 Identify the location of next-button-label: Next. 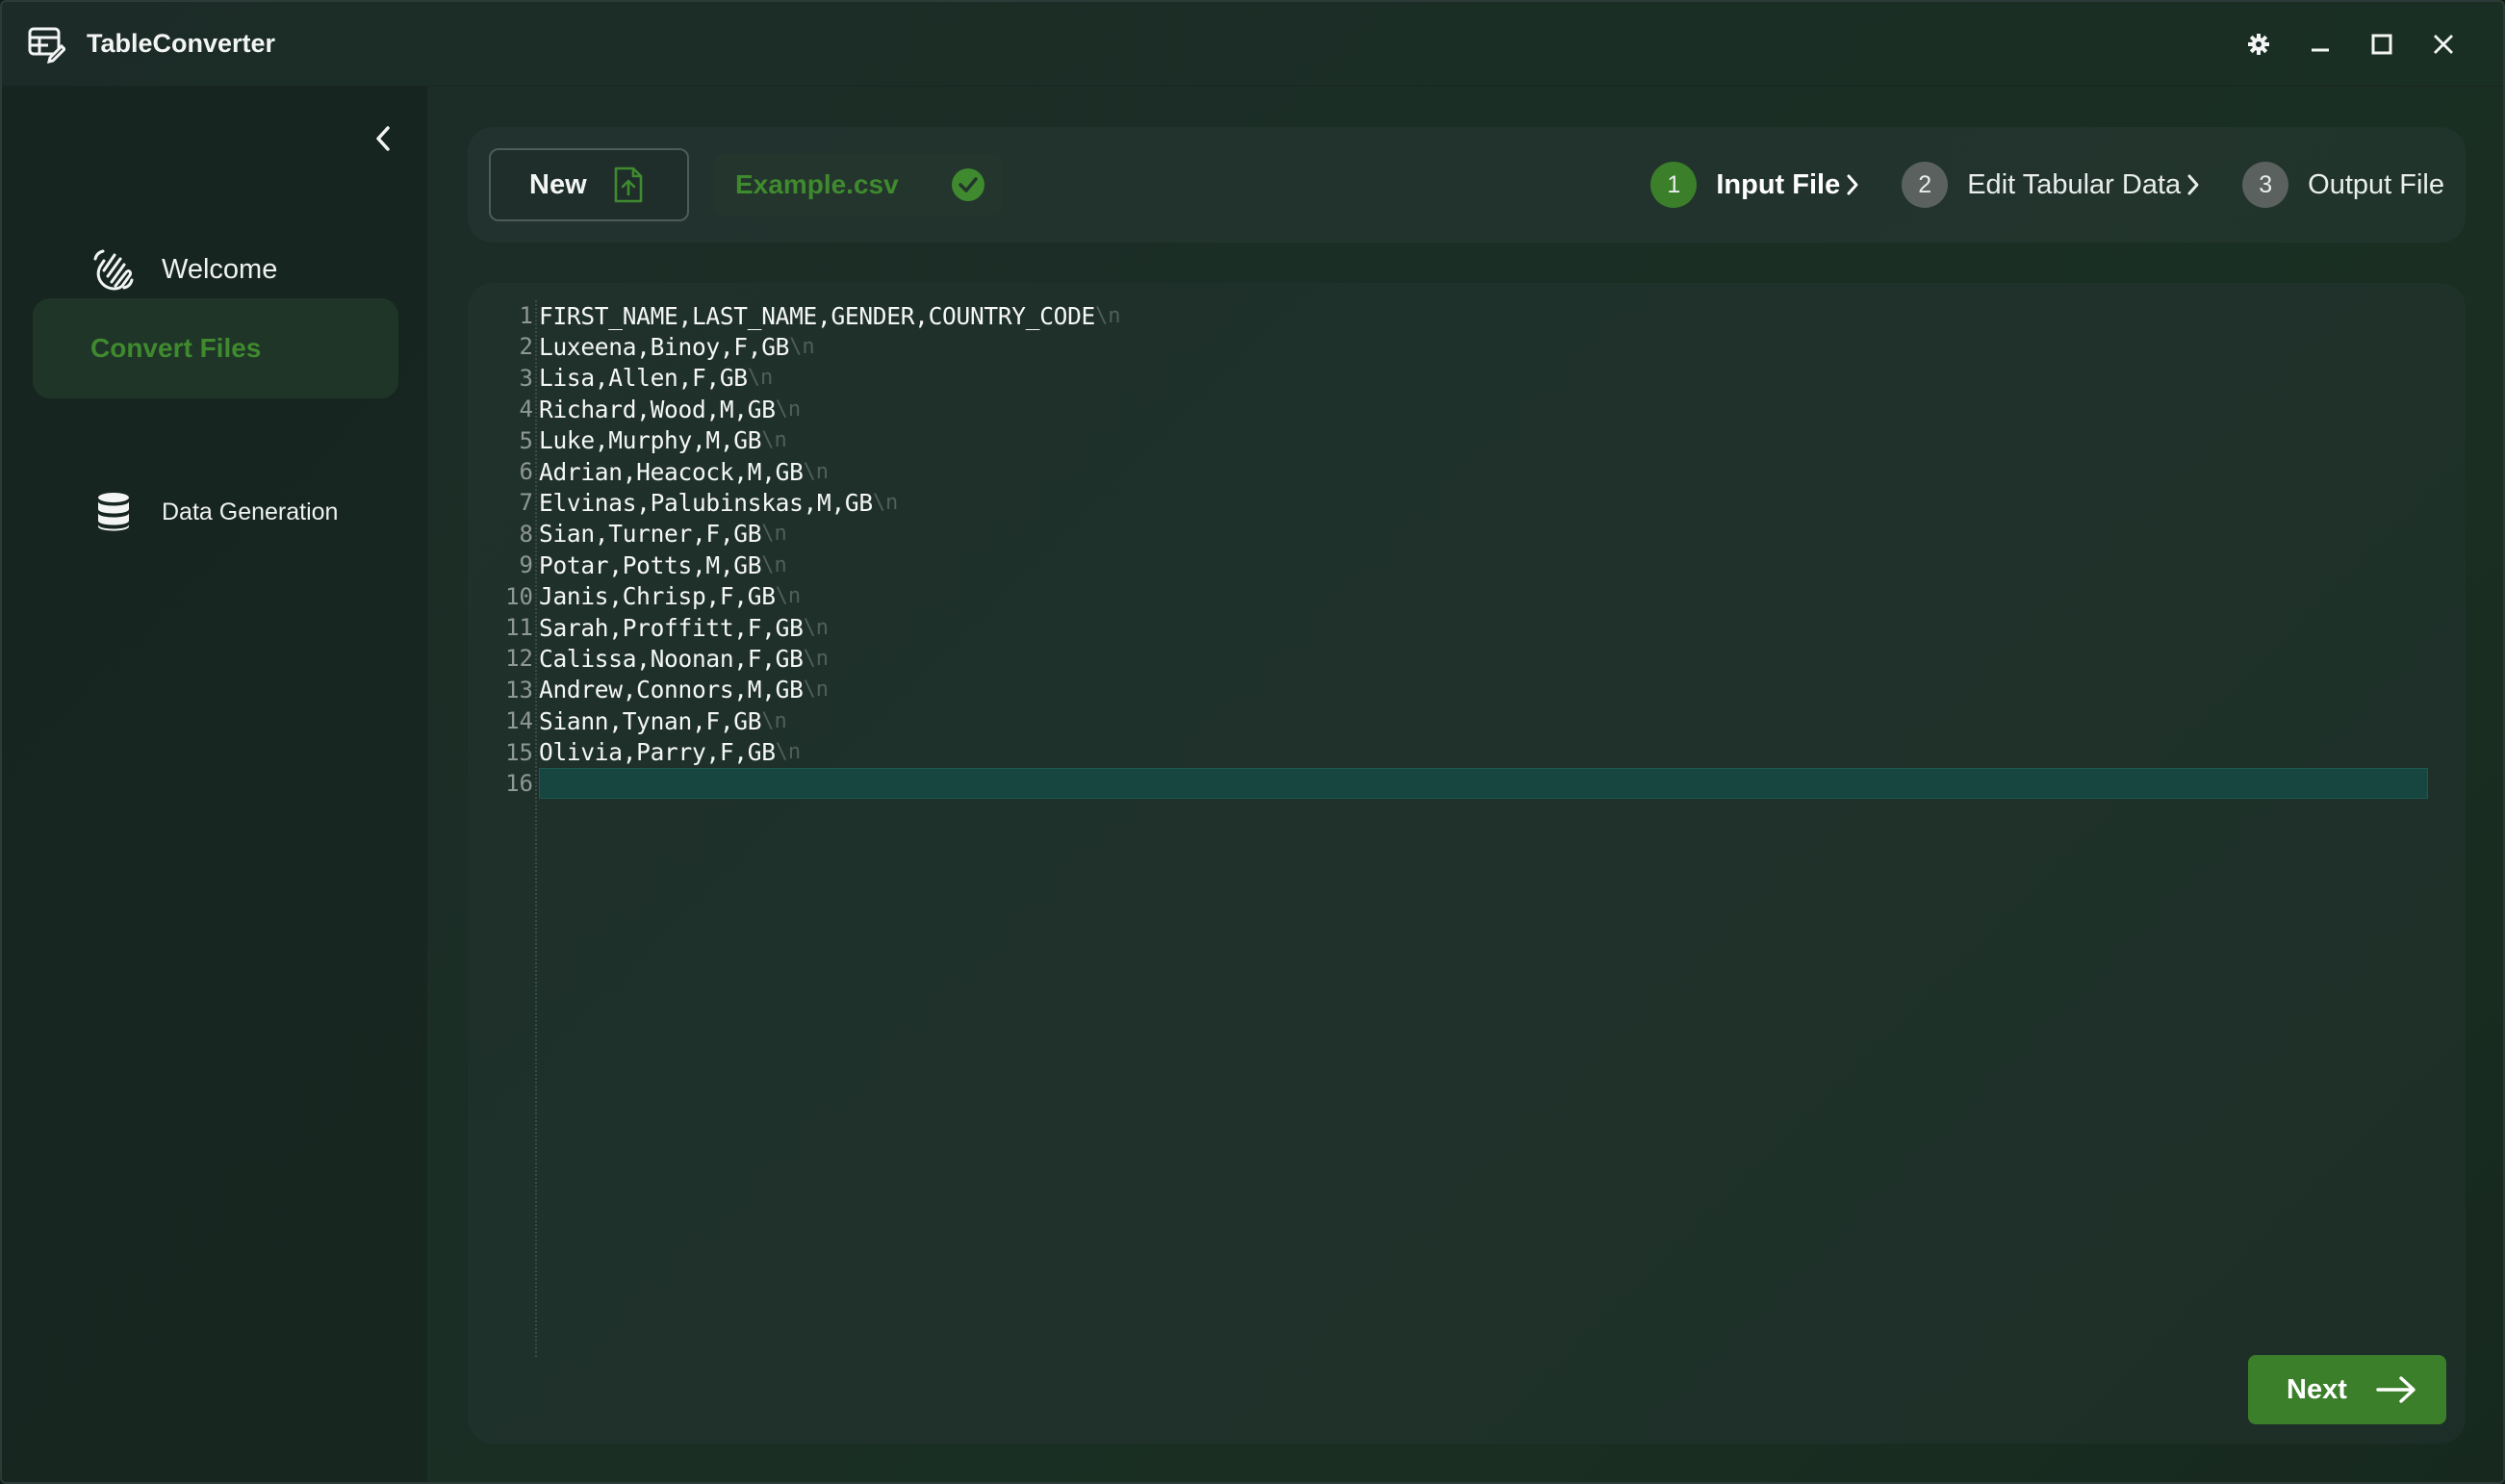
(2317, 1389).